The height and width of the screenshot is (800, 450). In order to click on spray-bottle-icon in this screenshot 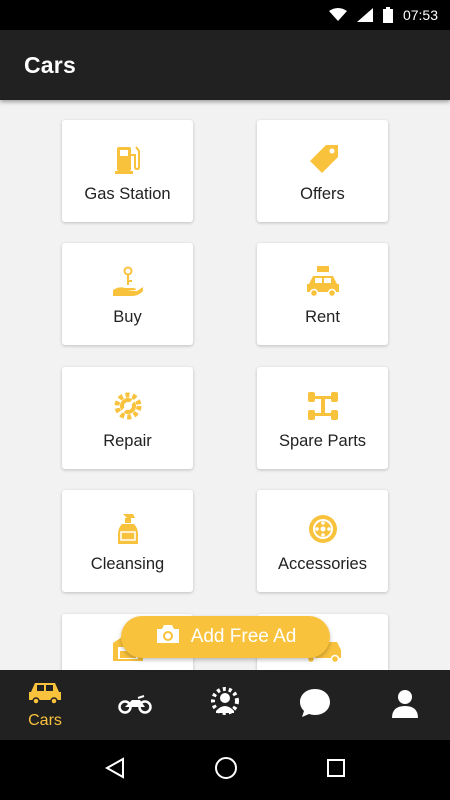, I will do `click(128, 529)`.